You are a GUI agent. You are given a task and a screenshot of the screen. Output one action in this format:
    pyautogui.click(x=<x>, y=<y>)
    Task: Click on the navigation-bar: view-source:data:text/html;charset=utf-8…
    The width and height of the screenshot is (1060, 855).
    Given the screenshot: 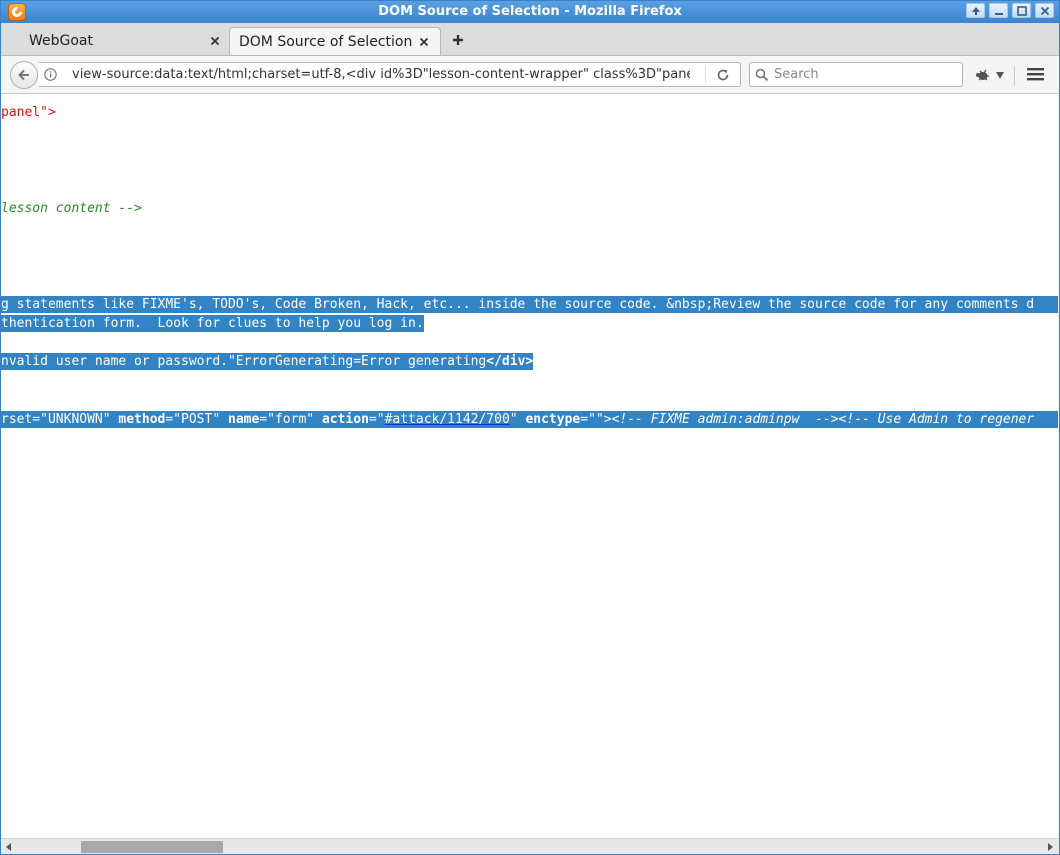 What is the action you would take?
    pyautogui.click(x=530, y=75)
    